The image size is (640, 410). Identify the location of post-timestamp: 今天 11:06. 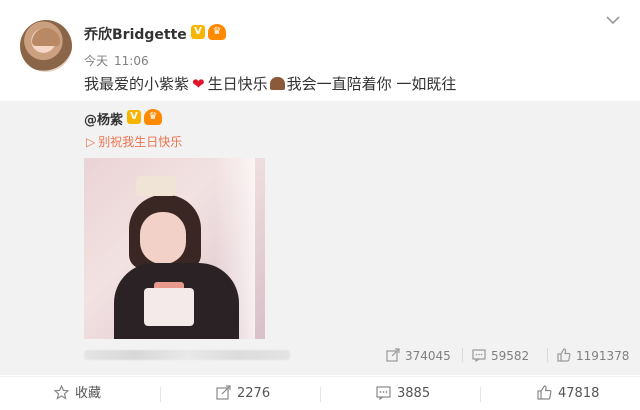
(119, 60).